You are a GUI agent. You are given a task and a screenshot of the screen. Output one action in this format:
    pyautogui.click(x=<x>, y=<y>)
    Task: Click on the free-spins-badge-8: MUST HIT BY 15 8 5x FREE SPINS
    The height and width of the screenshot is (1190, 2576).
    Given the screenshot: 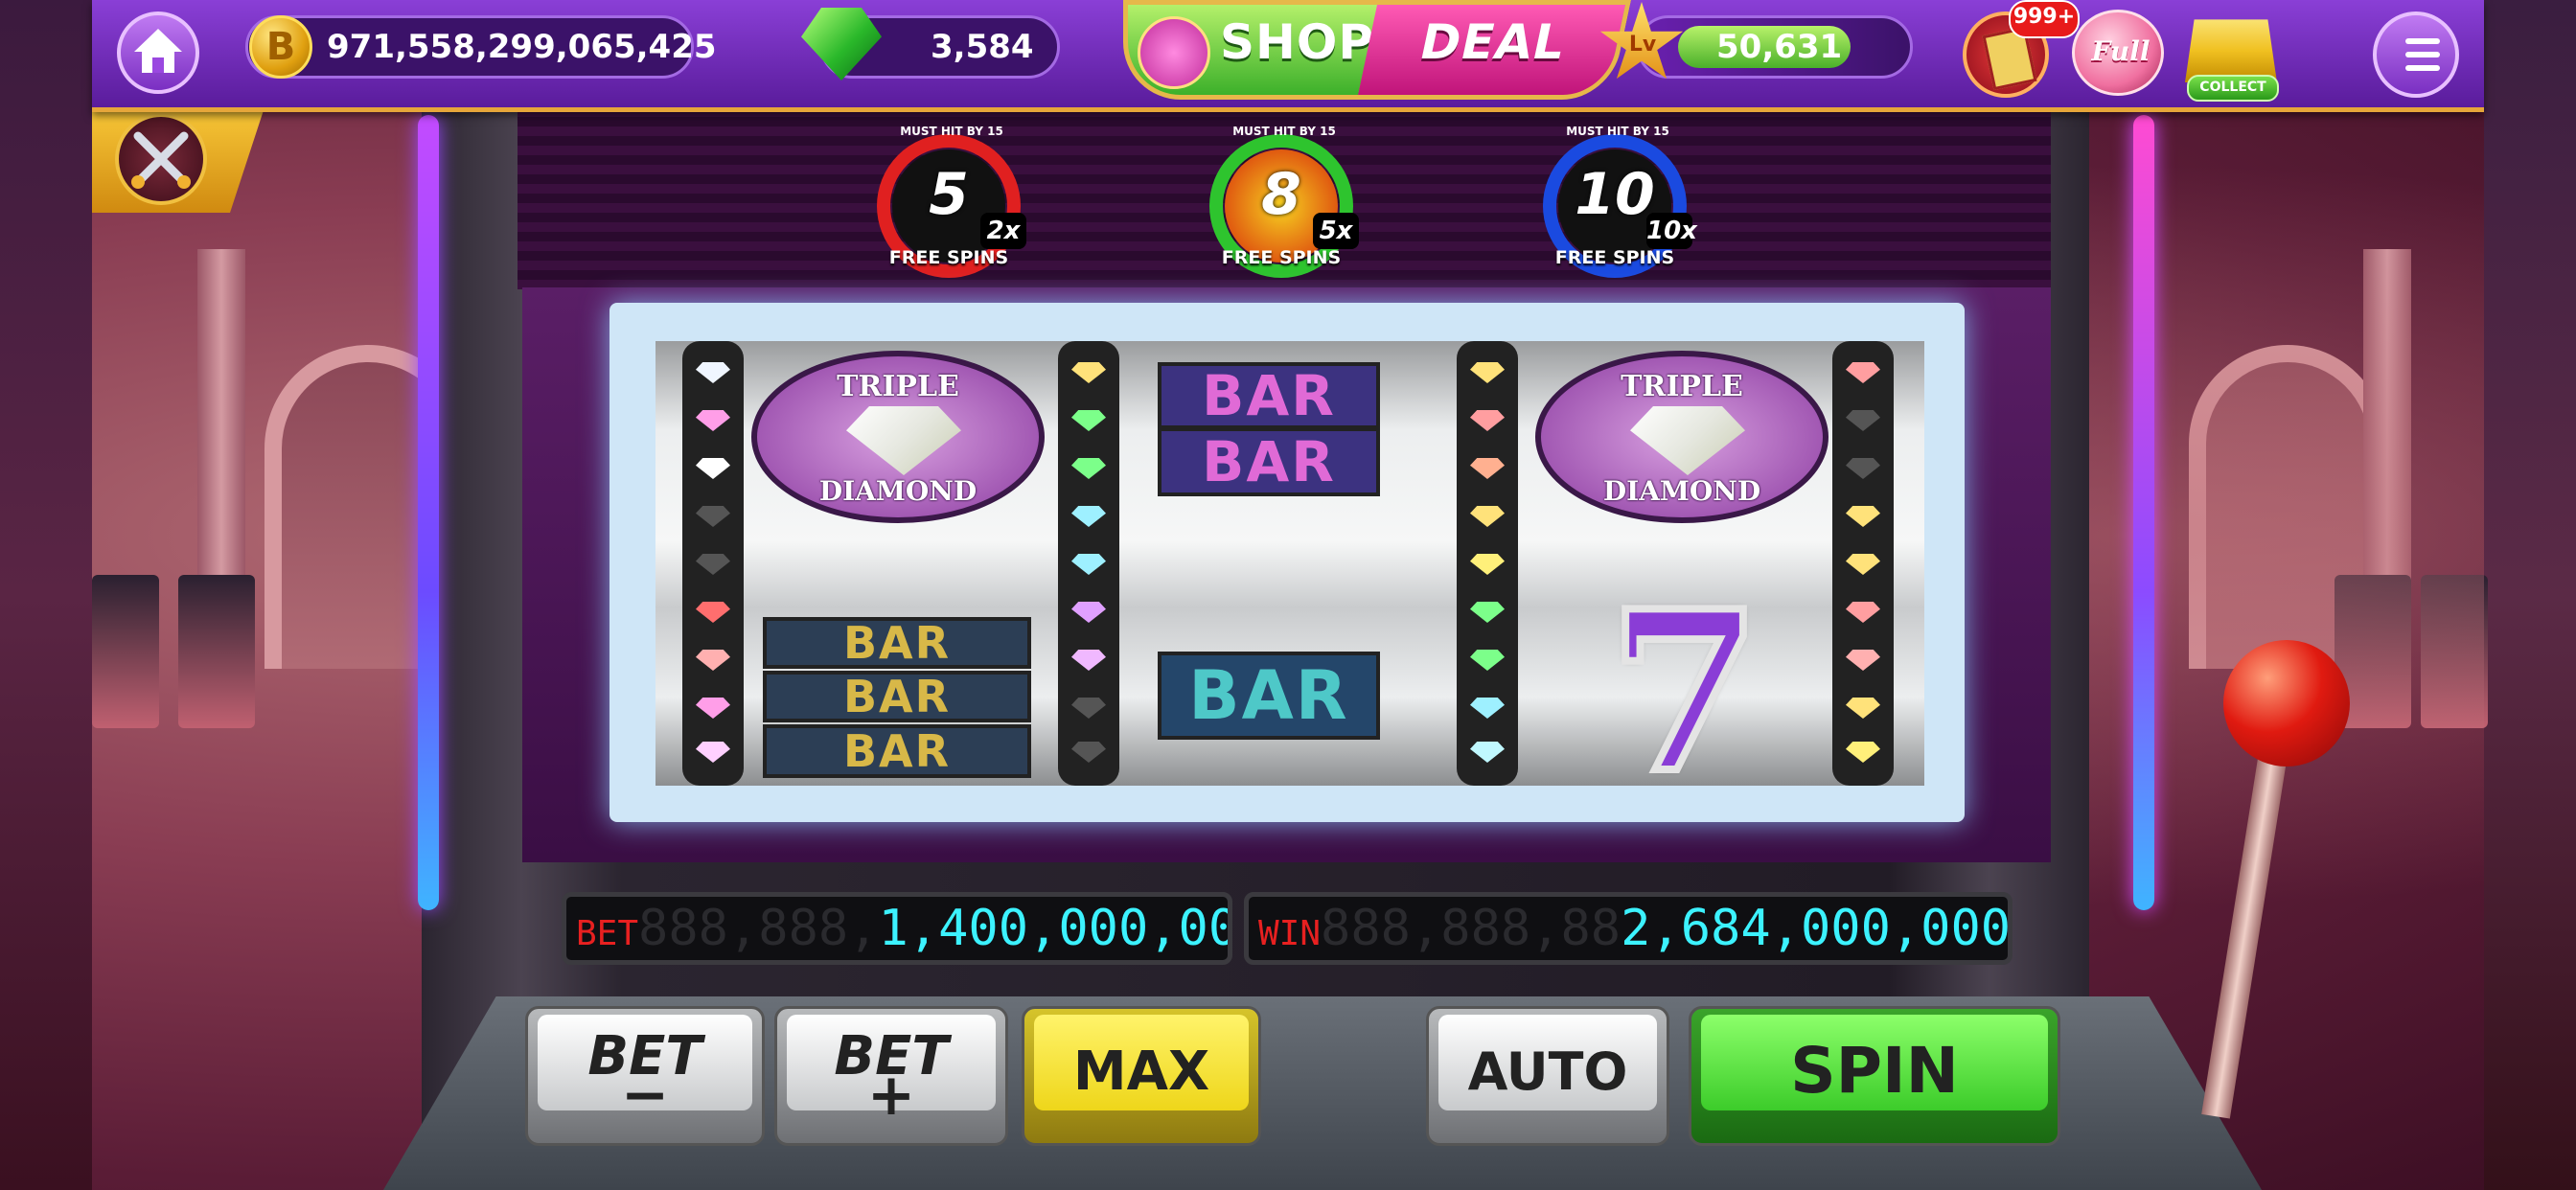 What is the action you would take?
    pyautogui.click(x=1281, y=206)
    